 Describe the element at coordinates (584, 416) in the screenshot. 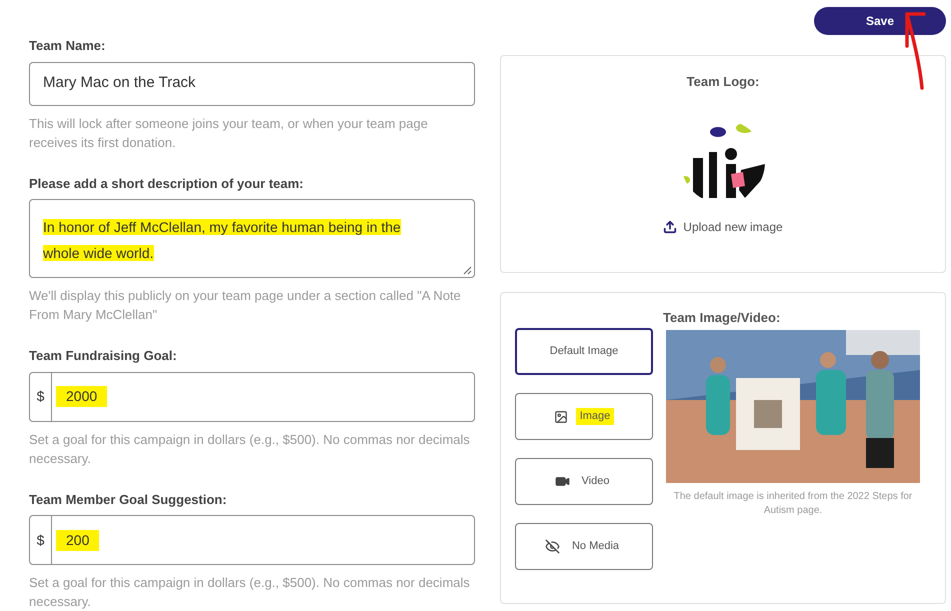

I see `media-option: Image` at that location.